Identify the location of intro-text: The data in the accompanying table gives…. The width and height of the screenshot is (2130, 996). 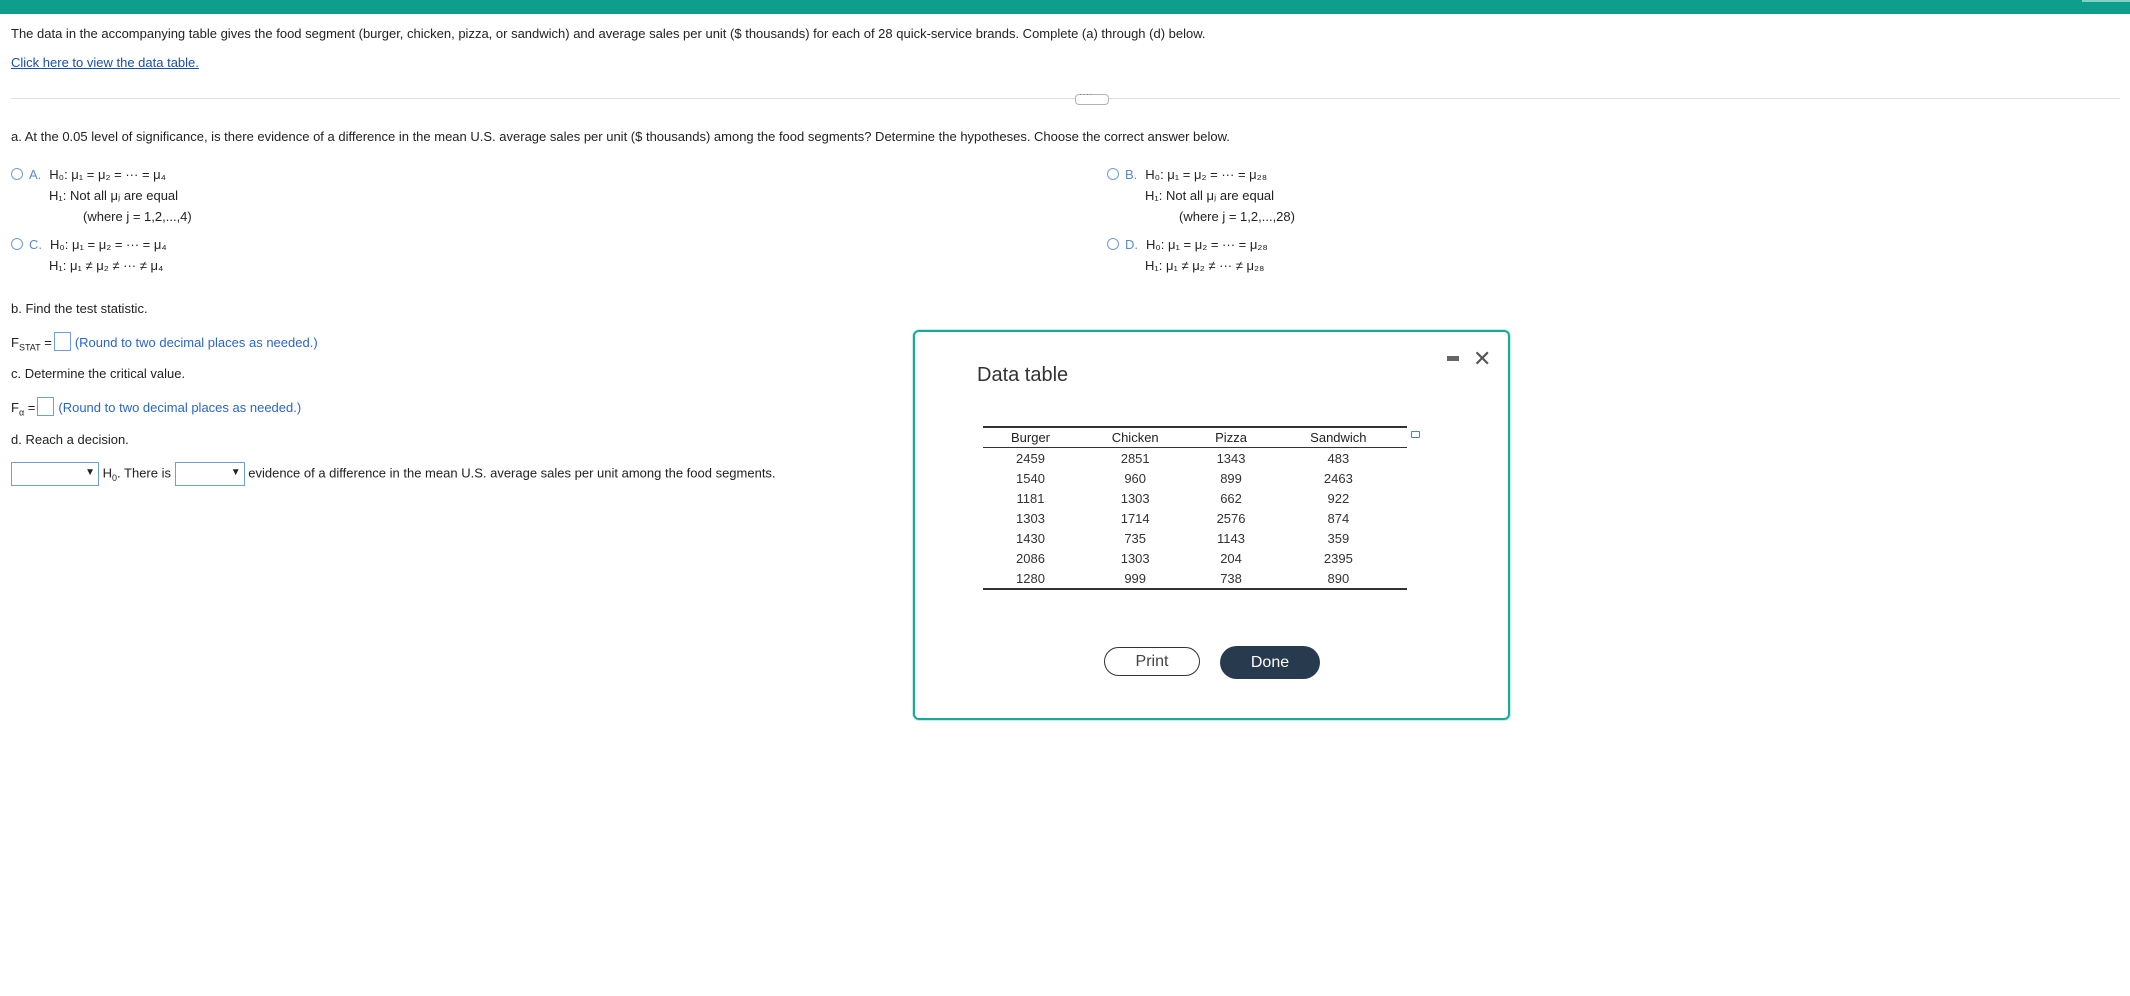
(608, 33).